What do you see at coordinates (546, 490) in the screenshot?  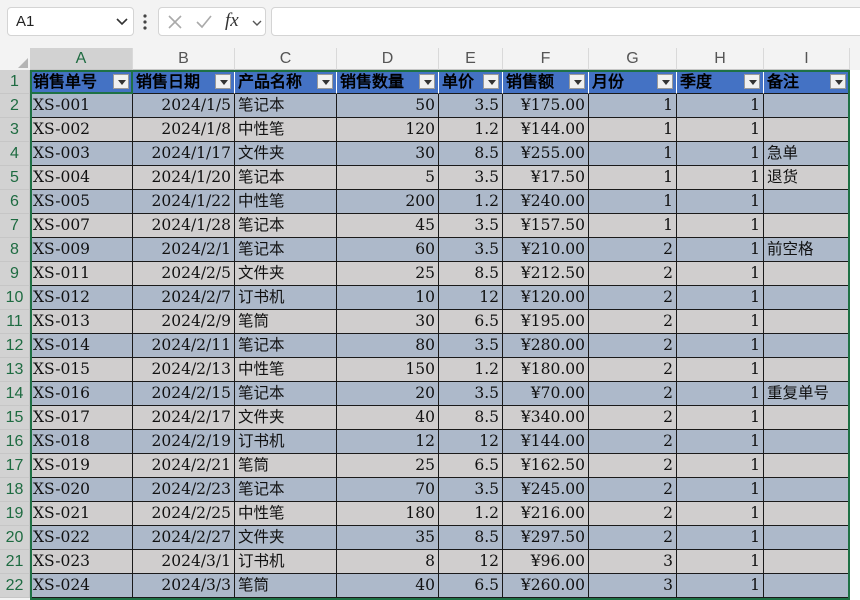 I see `cell-f: ¥245.00` at bounding box center [546, 490].